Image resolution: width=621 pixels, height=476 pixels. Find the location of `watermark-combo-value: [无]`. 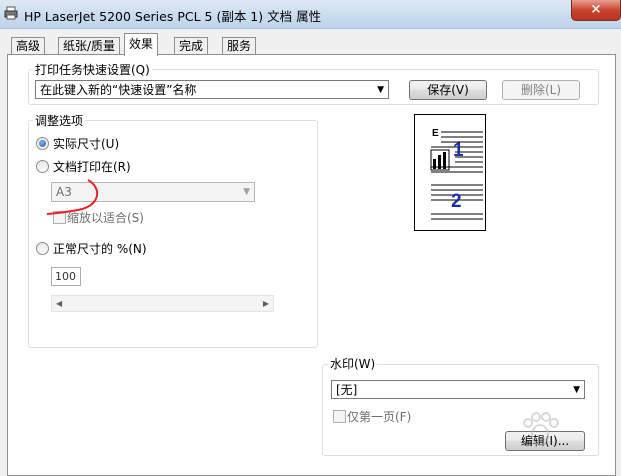

watermark-combo-value: [无] is located at coordinates (347, 390).